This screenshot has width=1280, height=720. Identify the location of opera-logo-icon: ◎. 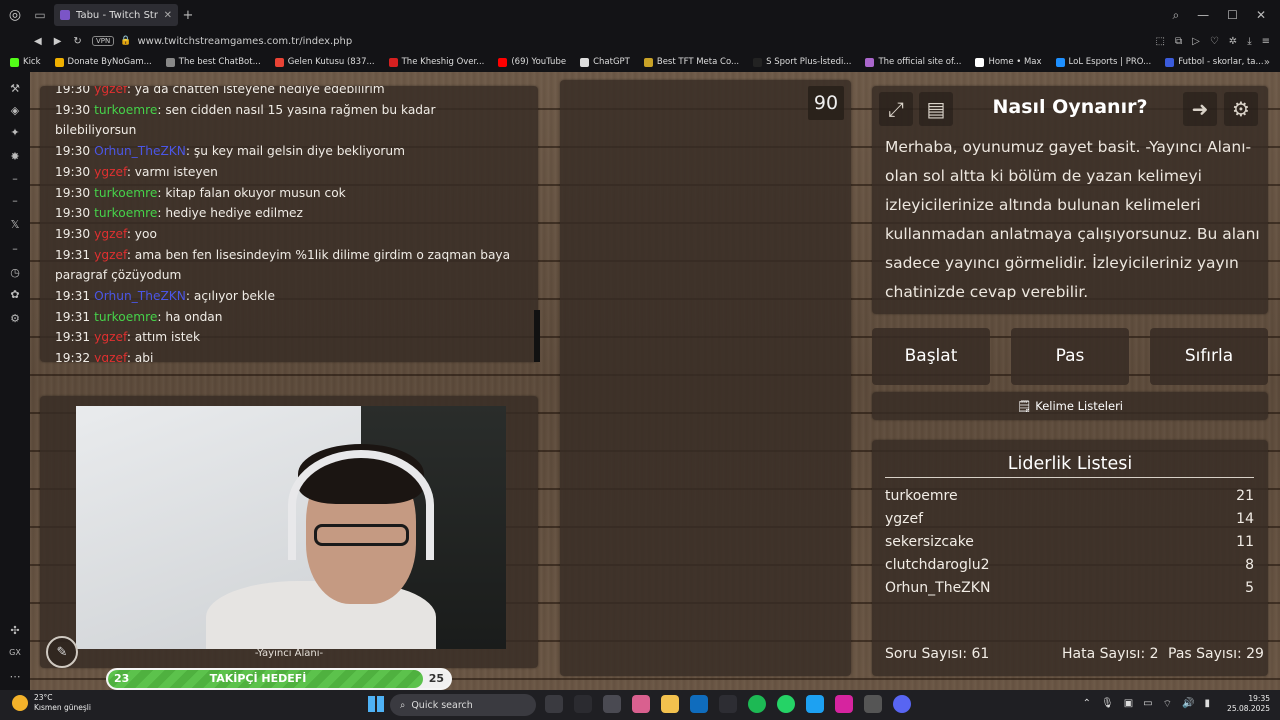
(15, 15).